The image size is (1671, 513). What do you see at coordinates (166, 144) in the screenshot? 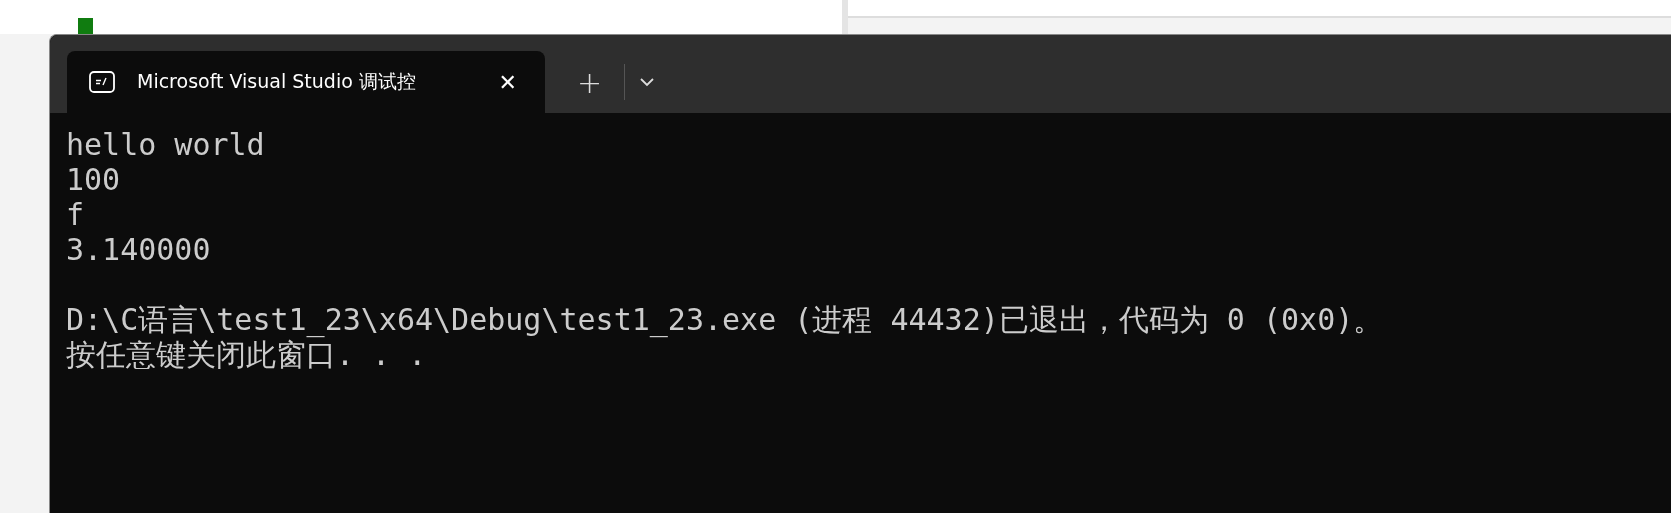
I see `console-output-line: hello world` at bounding box center [166, 144].